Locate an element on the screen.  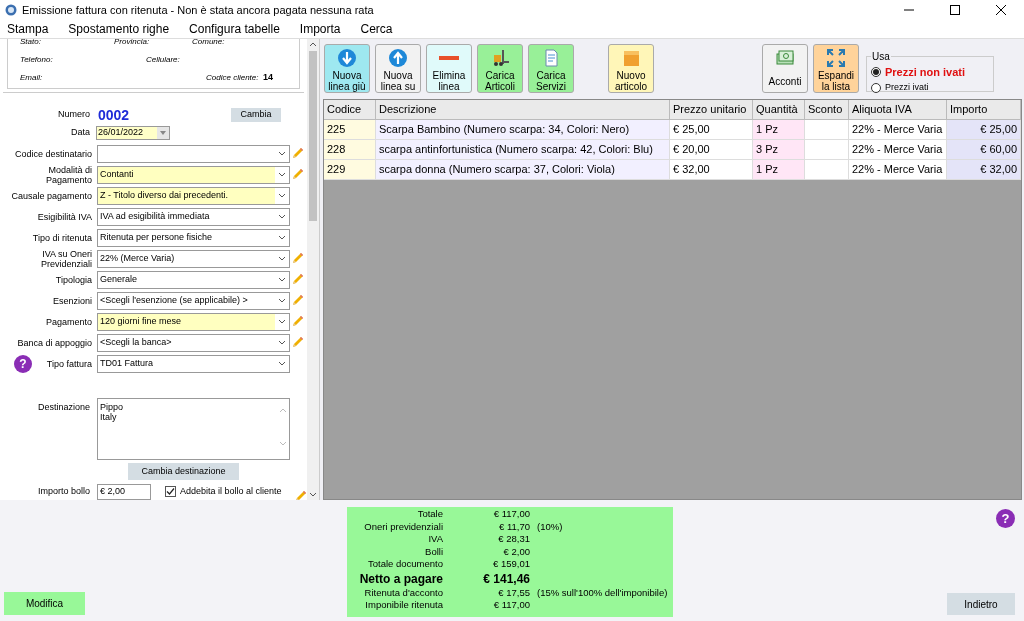
window-title: Emissione fattura con ritenuta - Non è stata ancora pagata nessuna rata is located at coordinates (198, 10).